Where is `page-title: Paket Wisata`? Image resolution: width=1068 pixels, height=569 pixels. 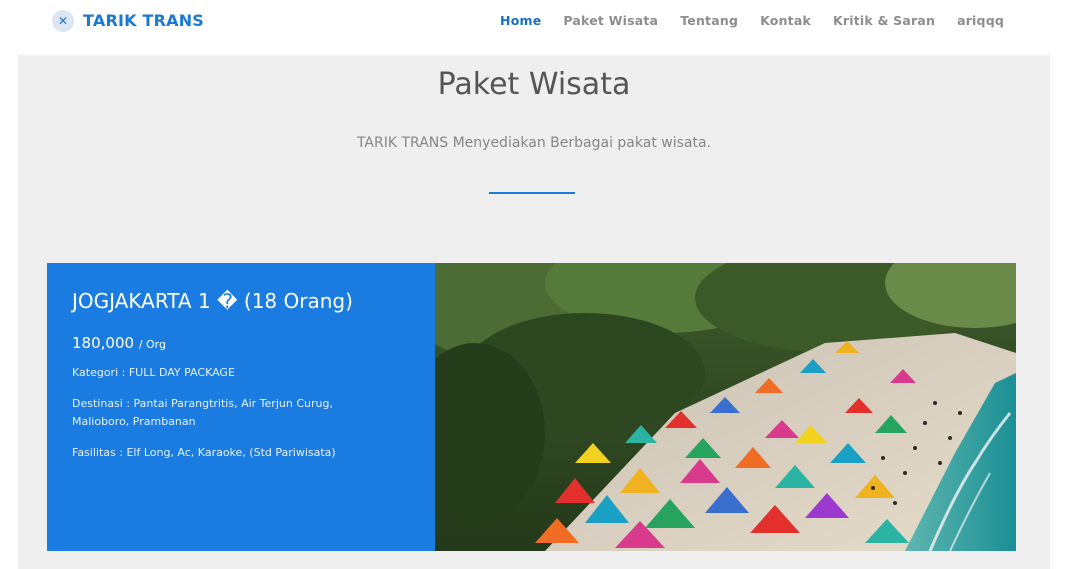 page-title: Paket Wisata is located at coordinates (534, 84).